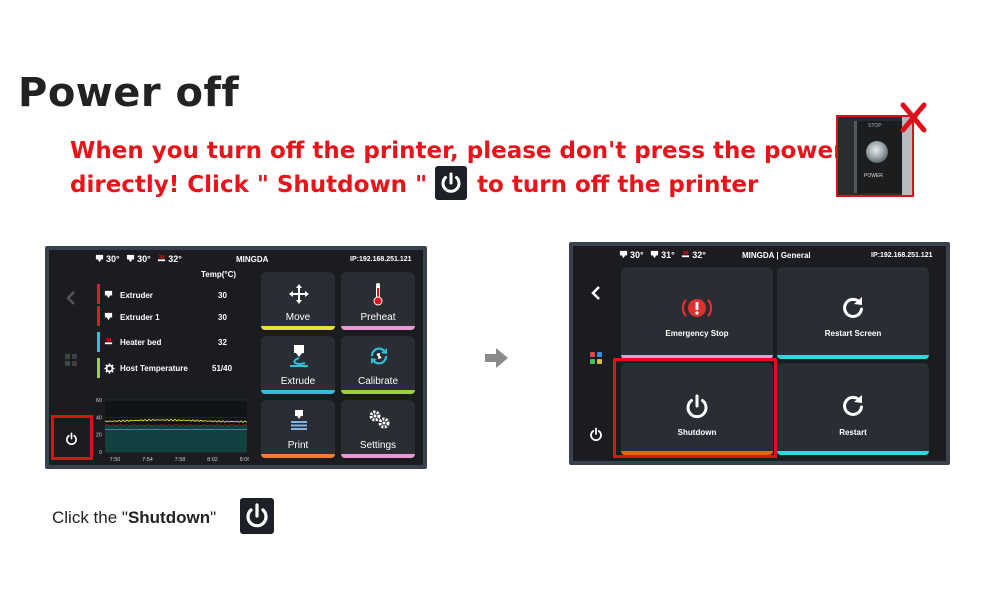  What do you see at coordinates (222, 317) in the screenshot?
I see `row-value-extruder-1: 30` at bounding box center [222, 317].